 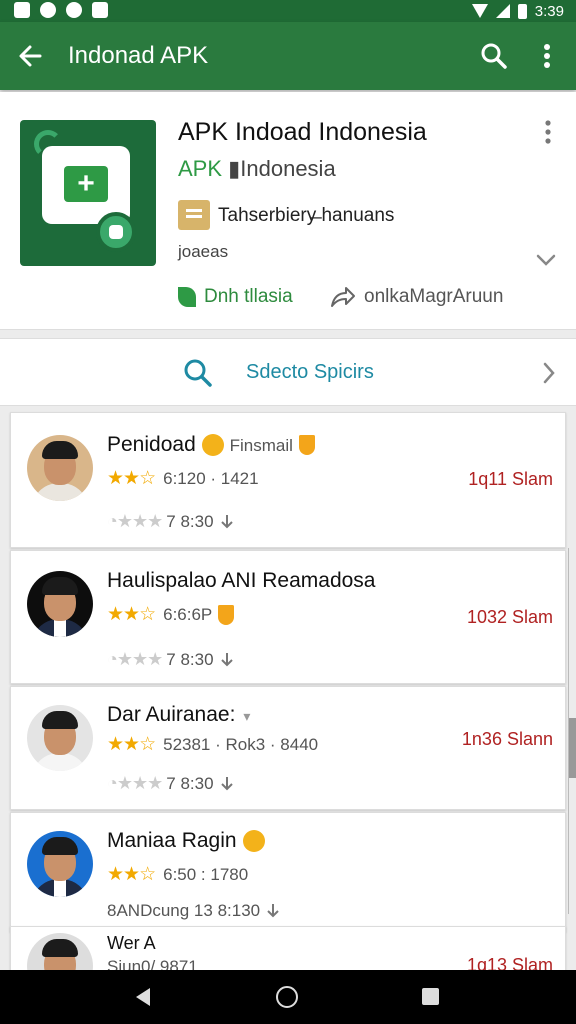 I want to click on app-title: APK Indoad Indonesia, so click(x=302, y=132).